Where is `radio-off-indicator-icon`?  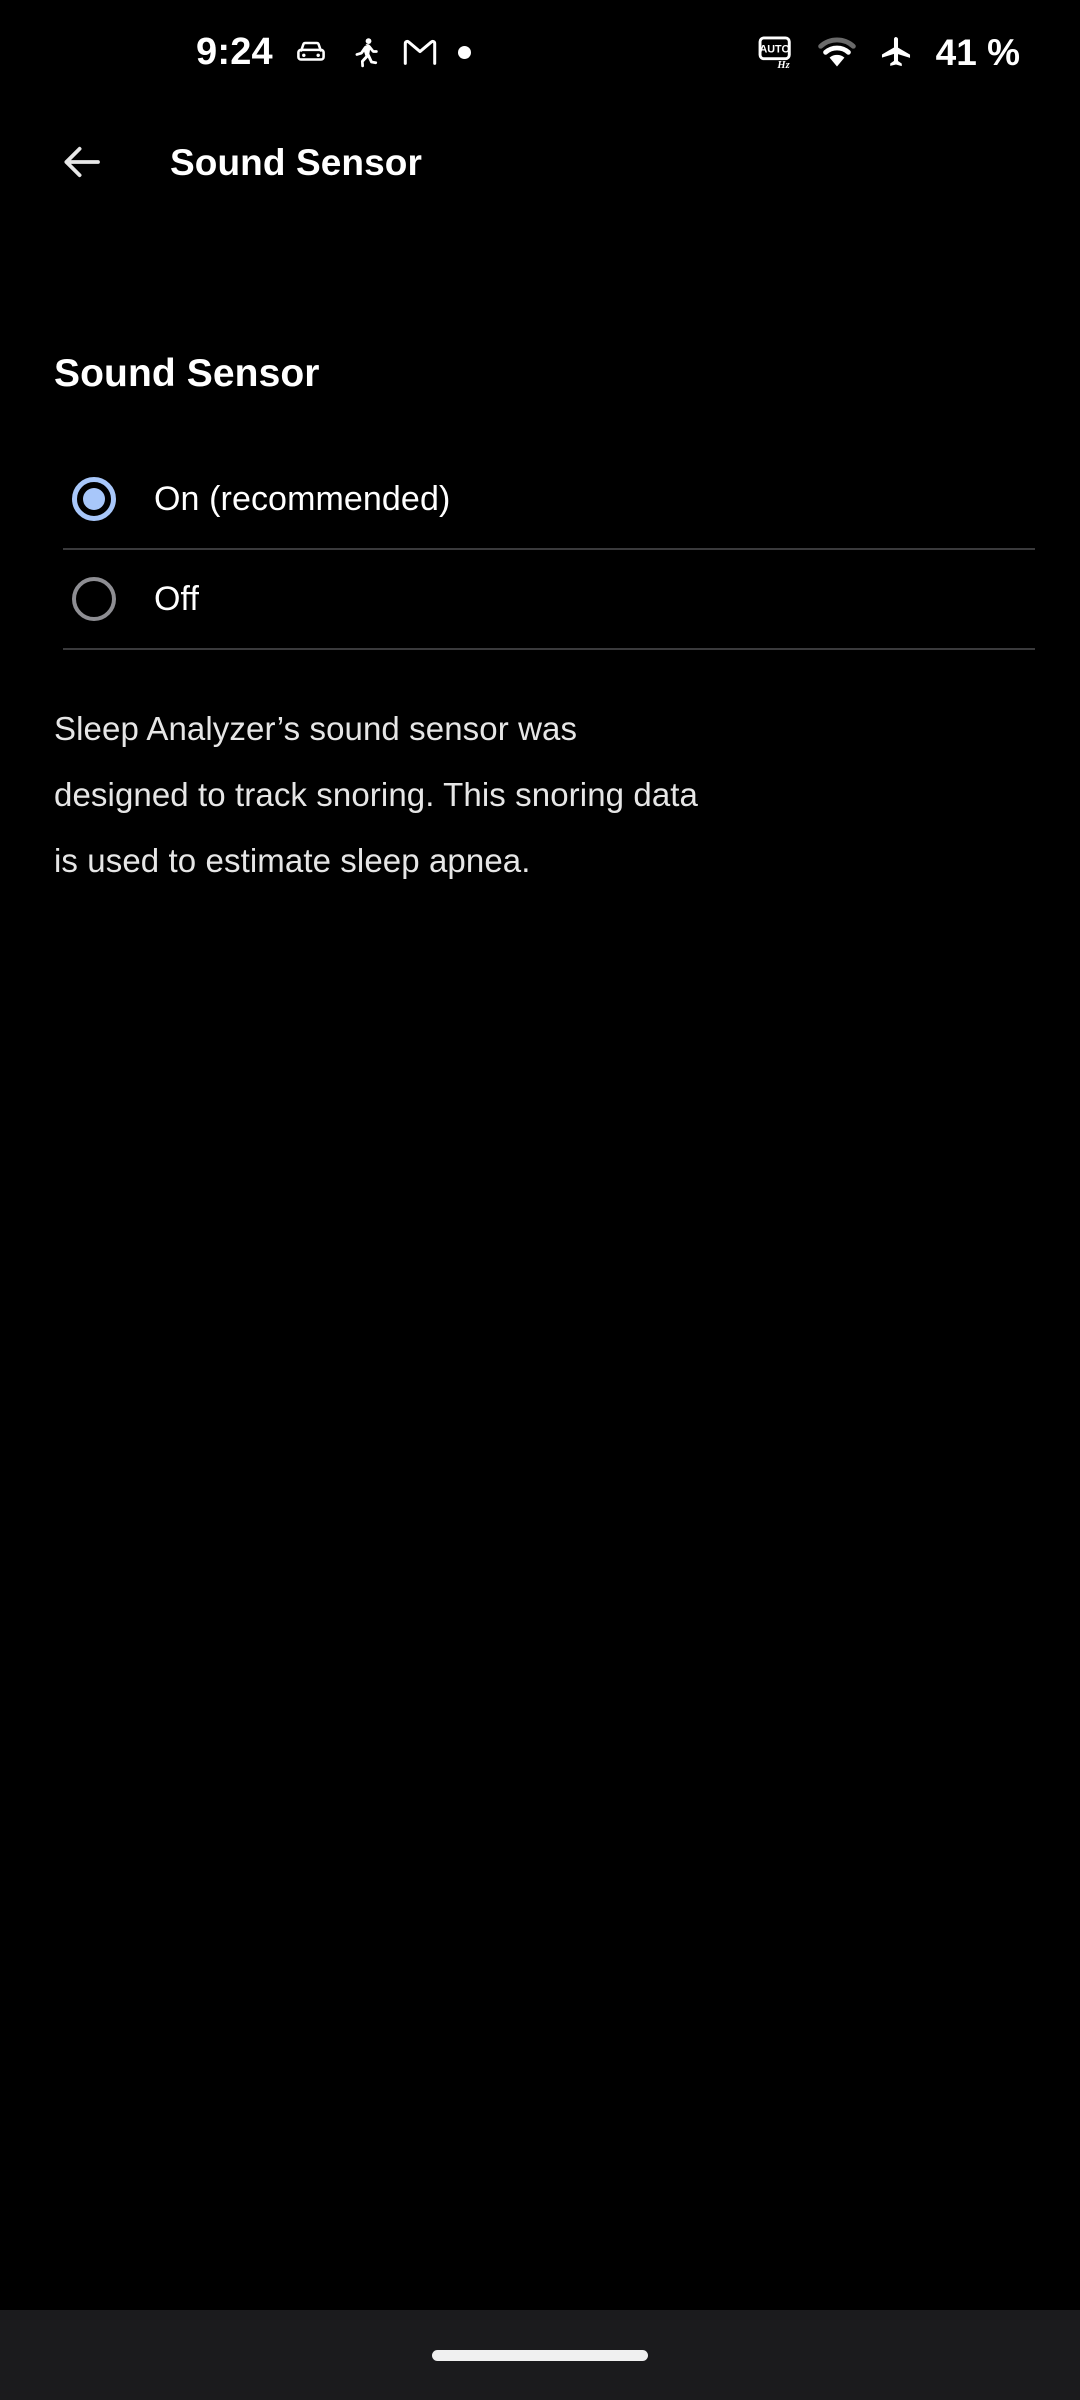
radio-off-indicator-icon is located at coordinates (94, 599).